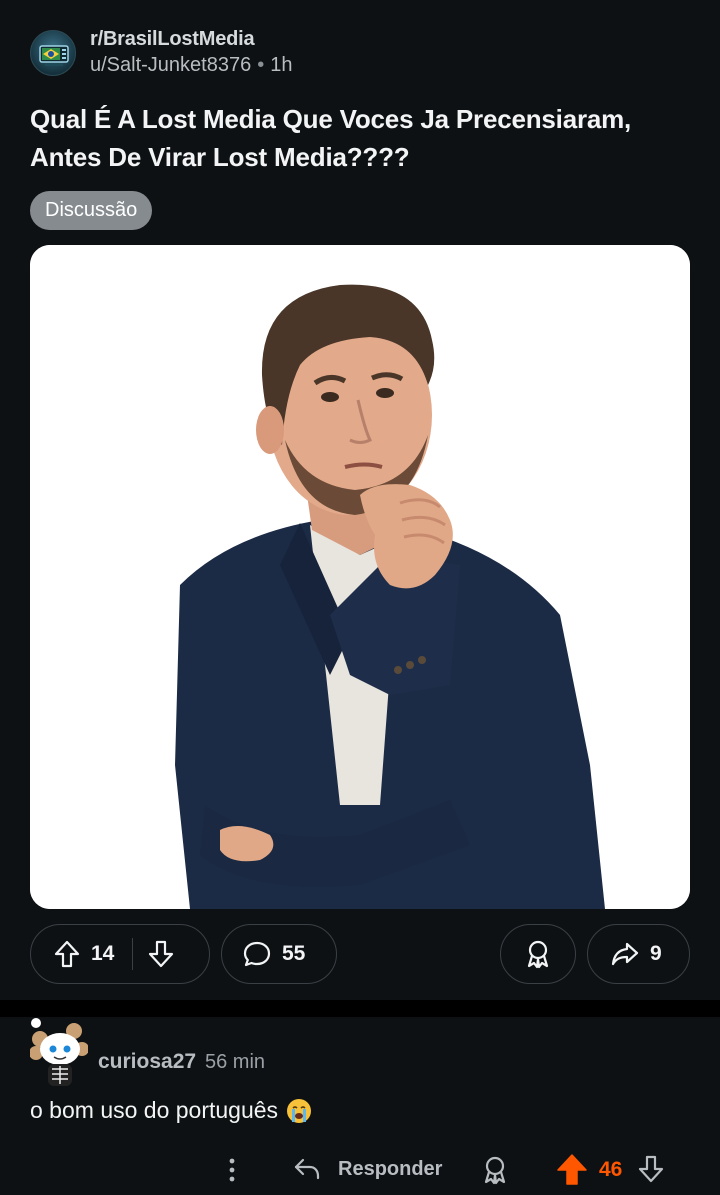  I want to click on vote-control: 14, so click(120, 954).